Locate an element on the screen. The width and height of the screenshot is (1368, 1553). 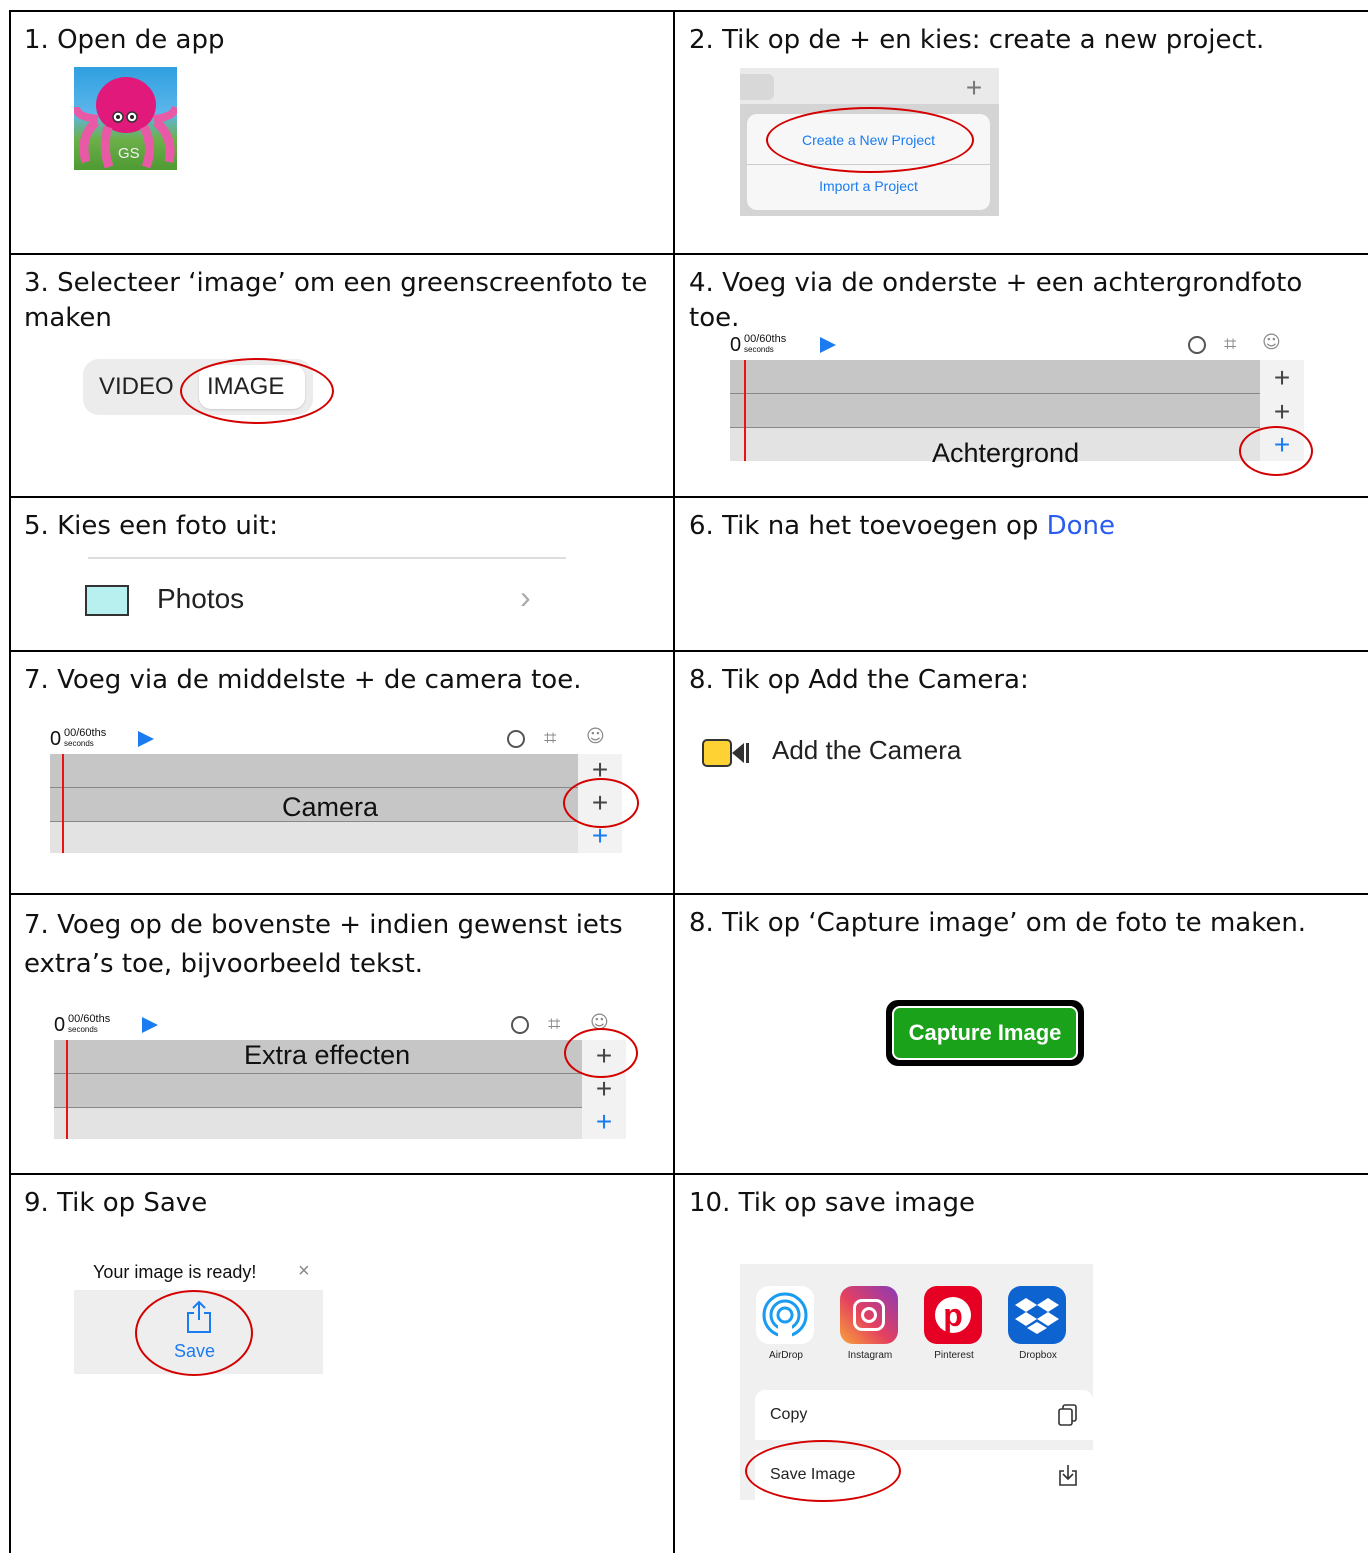
share-app-label: Dropbox is located at coordinates (1038, 1355).